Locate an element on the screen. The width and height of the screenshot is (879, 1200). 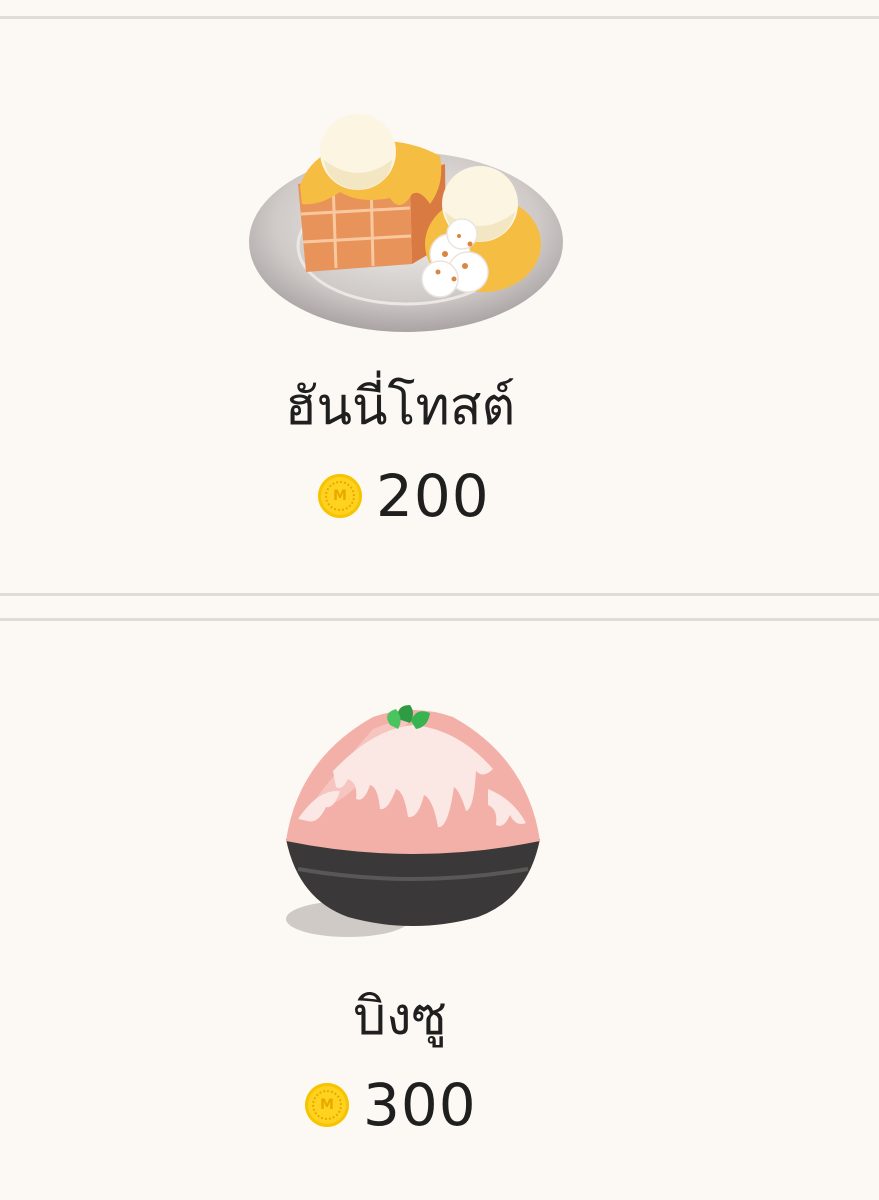
price-row: M 200 is located at coordinates (404, 496).